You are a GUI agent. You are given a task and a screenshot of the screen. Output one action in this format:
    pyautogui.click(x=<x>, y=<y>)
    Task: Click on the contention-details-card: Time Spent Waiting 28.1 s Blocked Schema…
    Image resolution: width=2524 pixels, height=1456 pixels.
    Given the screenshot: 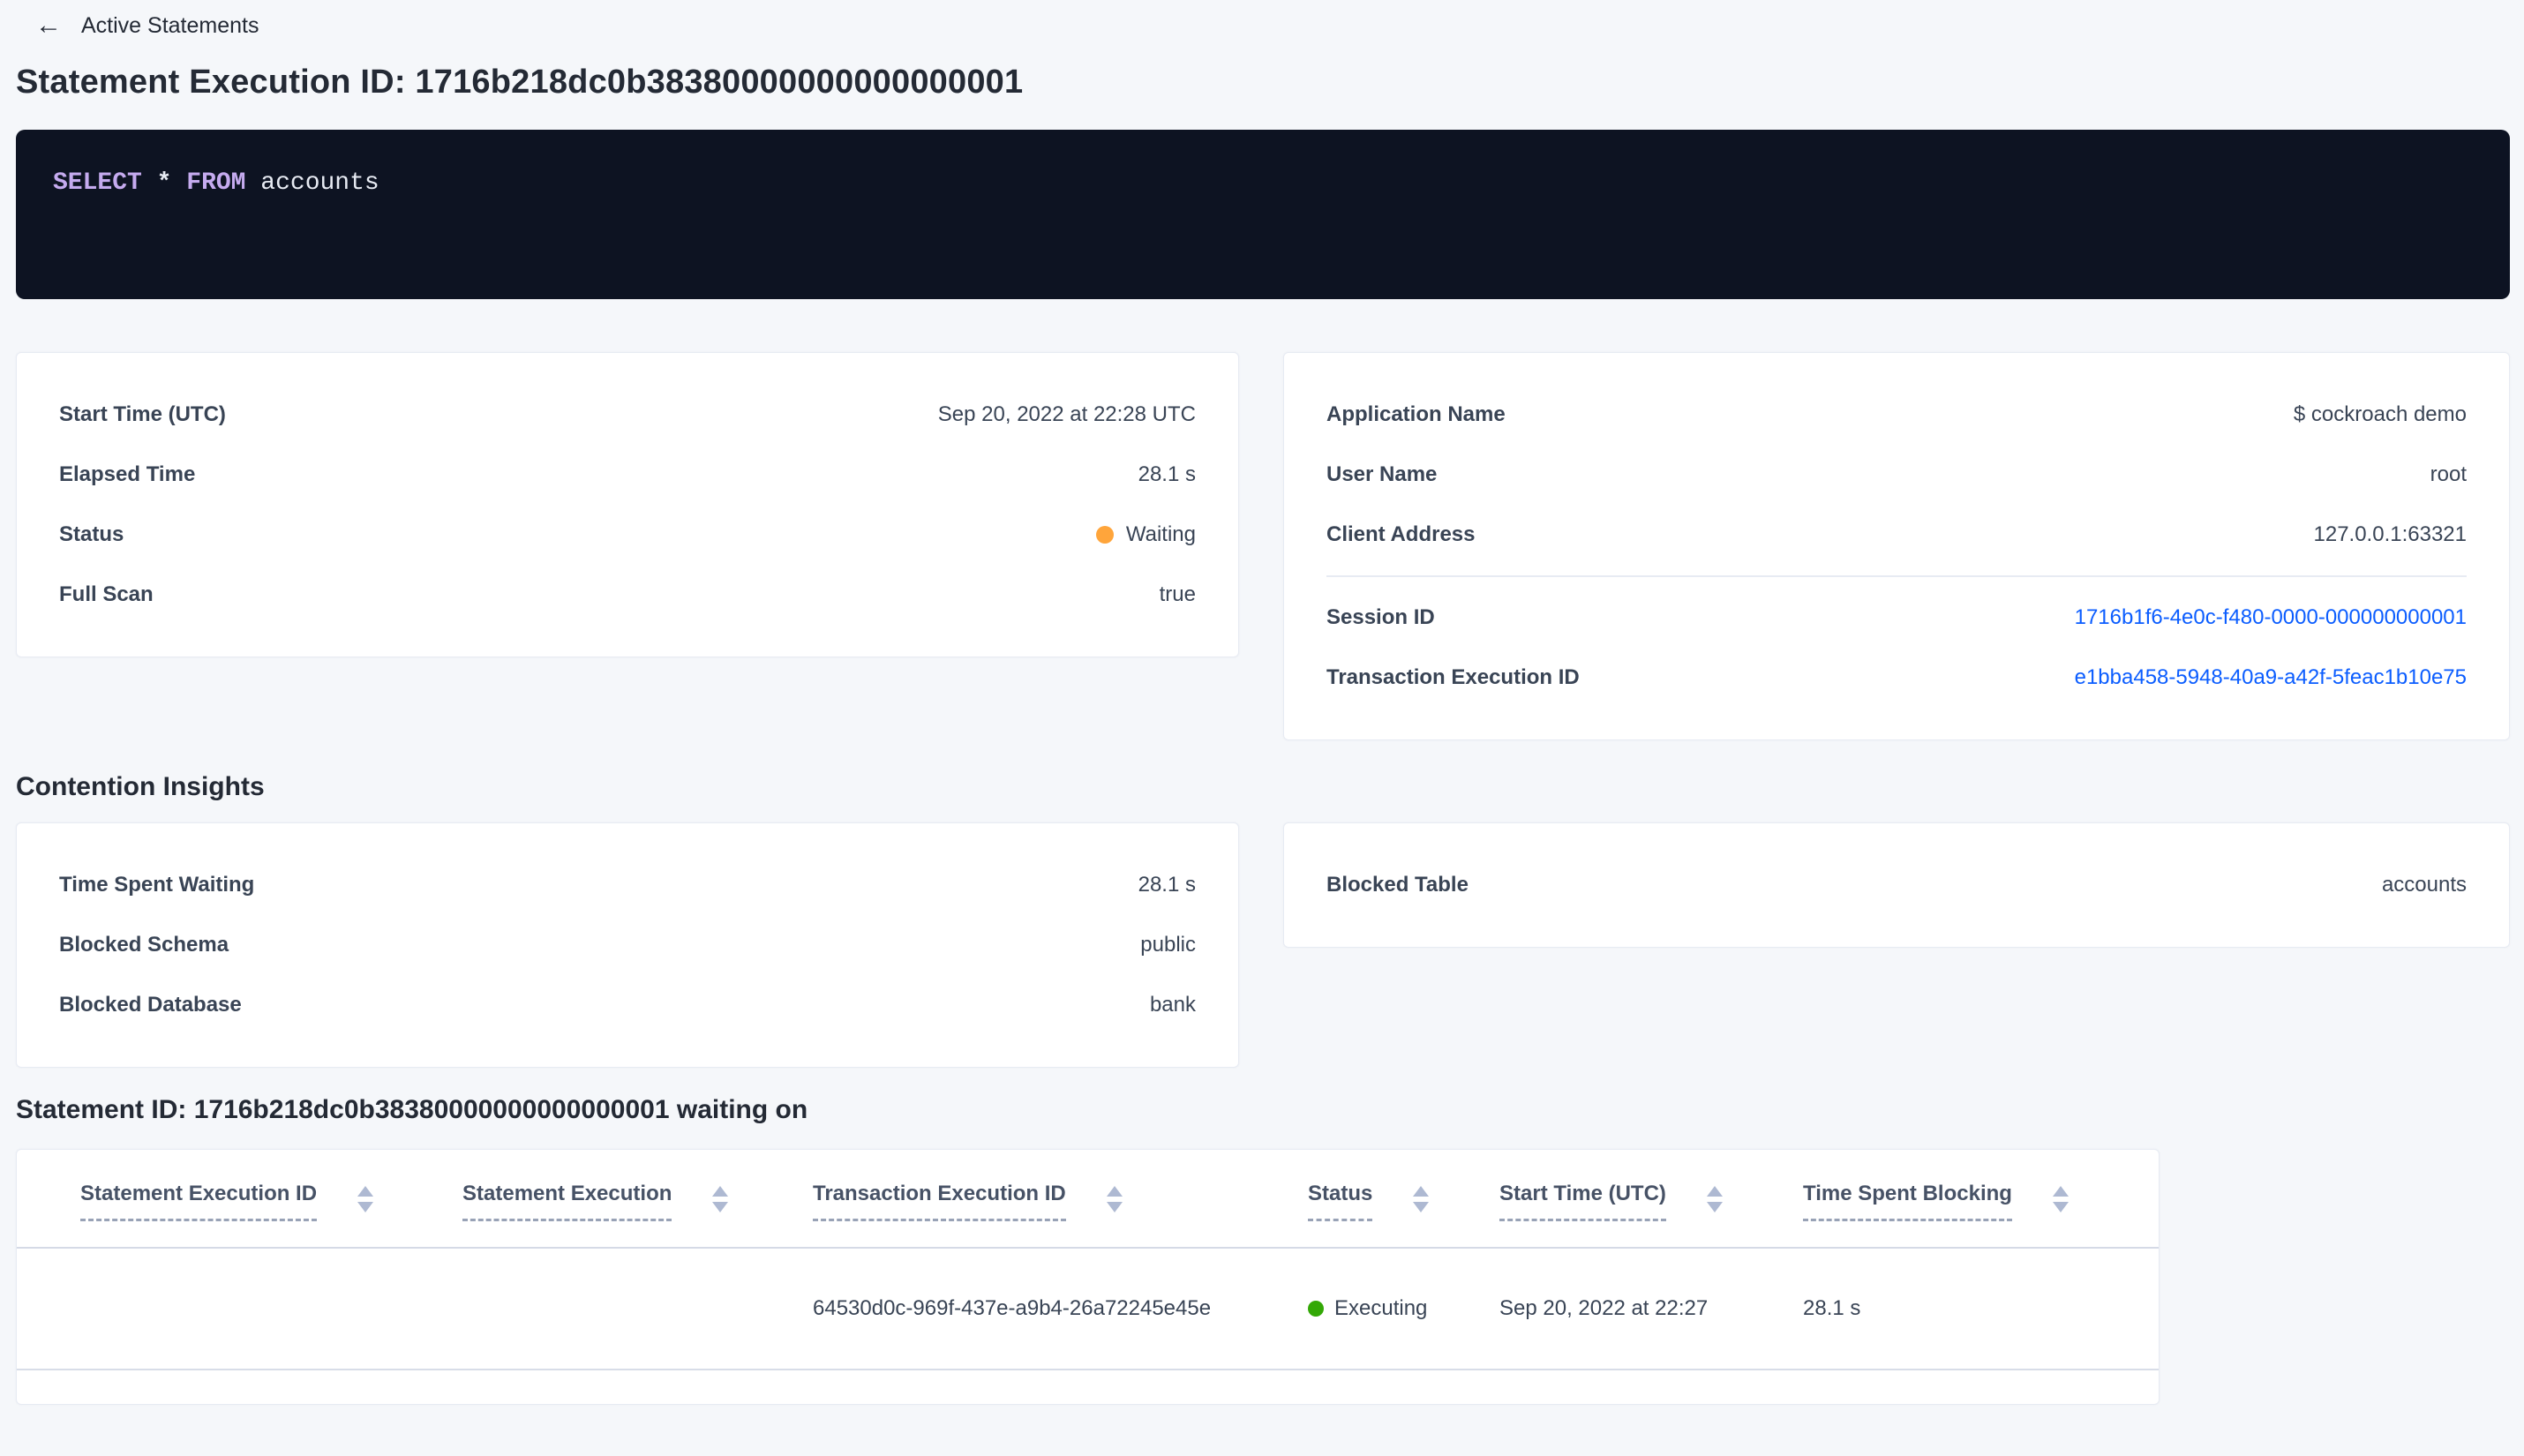 What is the action you would take?
    pyautogui.click(x=627, y=945)
    